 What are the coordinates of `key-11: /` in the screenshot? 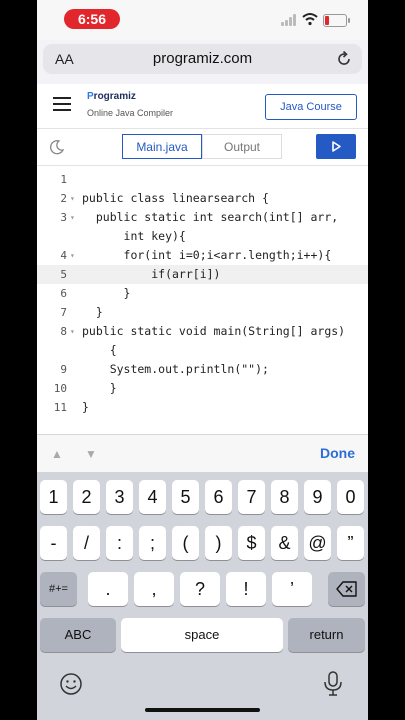 It's located at (86, 543).